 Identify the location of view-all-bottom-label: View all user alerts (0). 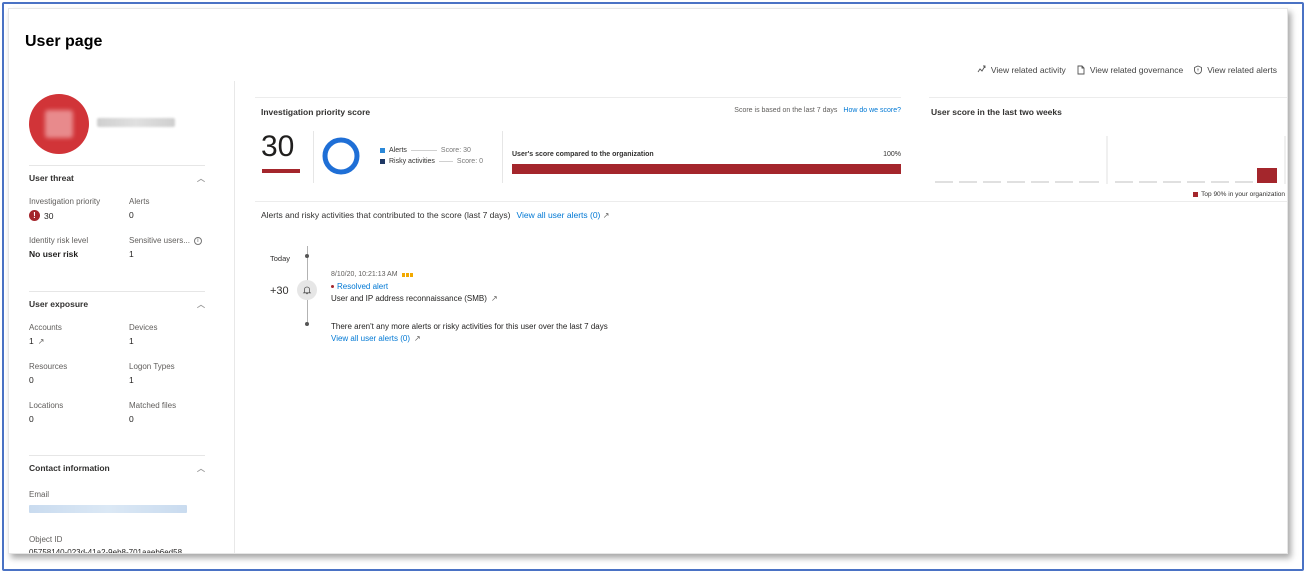
(370, 338).